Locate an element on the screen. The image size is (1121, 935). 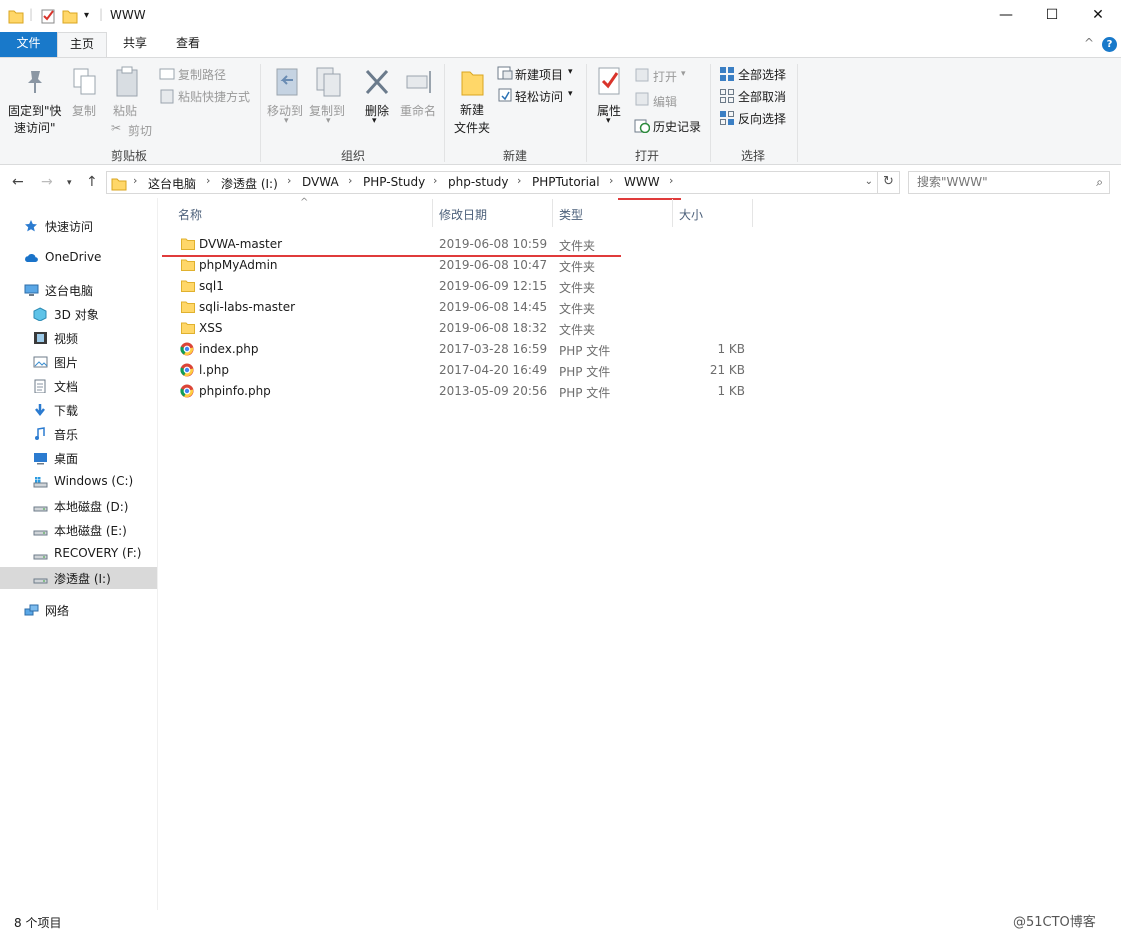
select-none-button: 全部取消 is located at coordinates (762, 96).